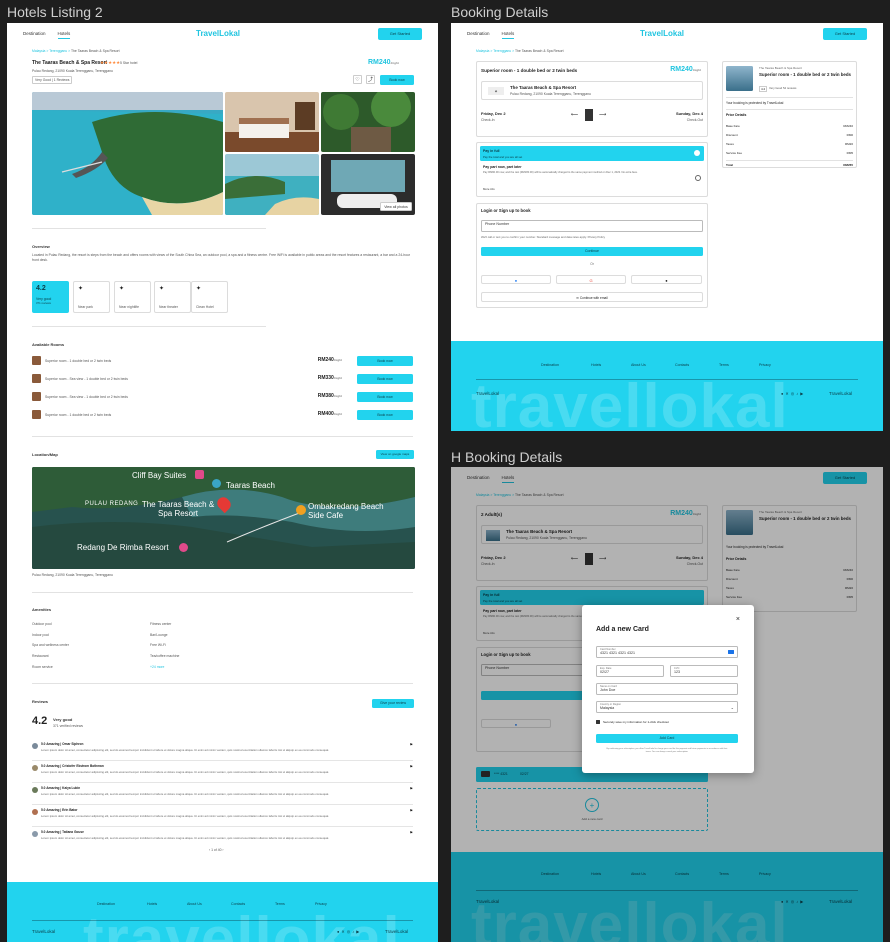  I want to click on frame-label-booking-details: Booking Details, so click(500, 12).